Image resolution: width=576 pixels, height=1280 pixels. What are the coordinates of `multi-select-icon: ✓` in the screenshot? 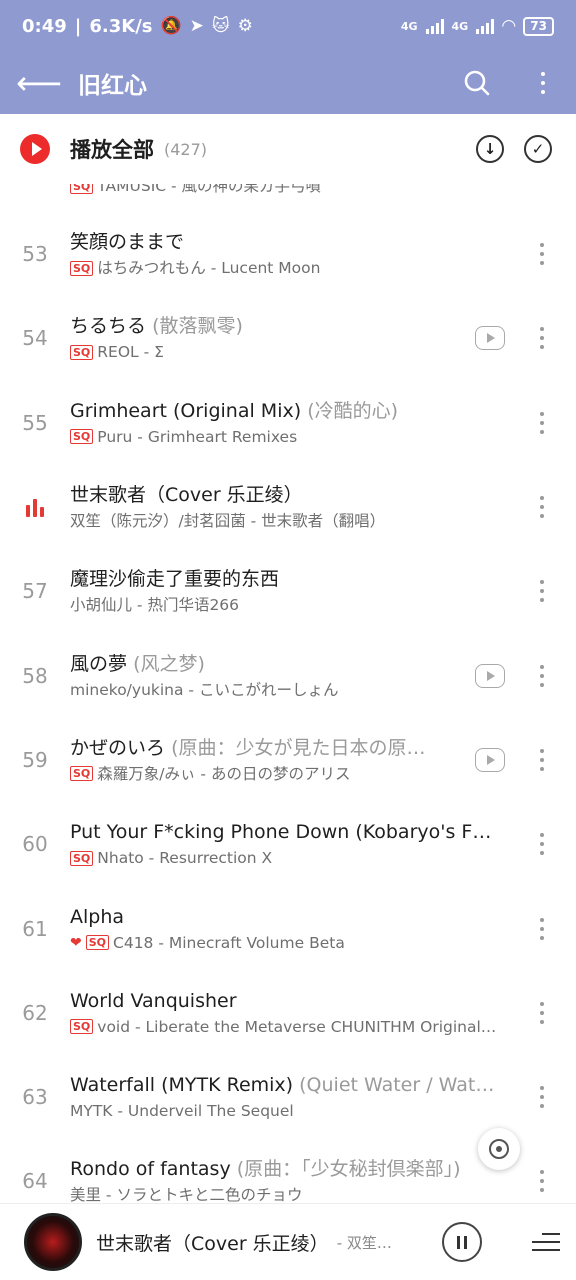 It's located at (538, 149).